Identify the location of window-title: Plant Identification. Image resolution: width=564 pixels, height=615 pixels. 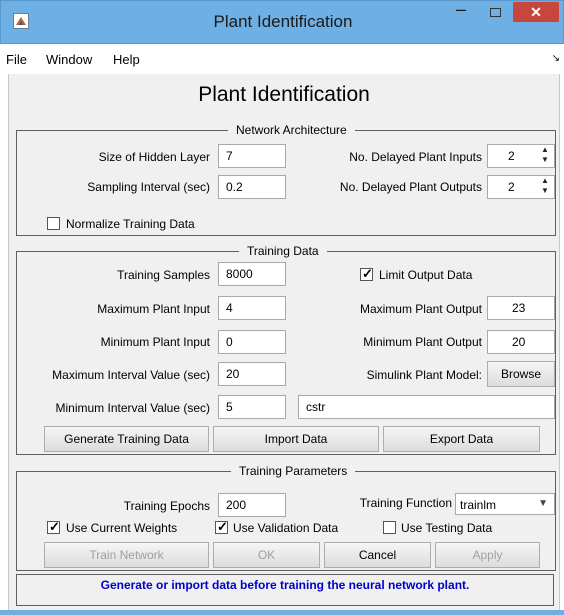
(283, 21).